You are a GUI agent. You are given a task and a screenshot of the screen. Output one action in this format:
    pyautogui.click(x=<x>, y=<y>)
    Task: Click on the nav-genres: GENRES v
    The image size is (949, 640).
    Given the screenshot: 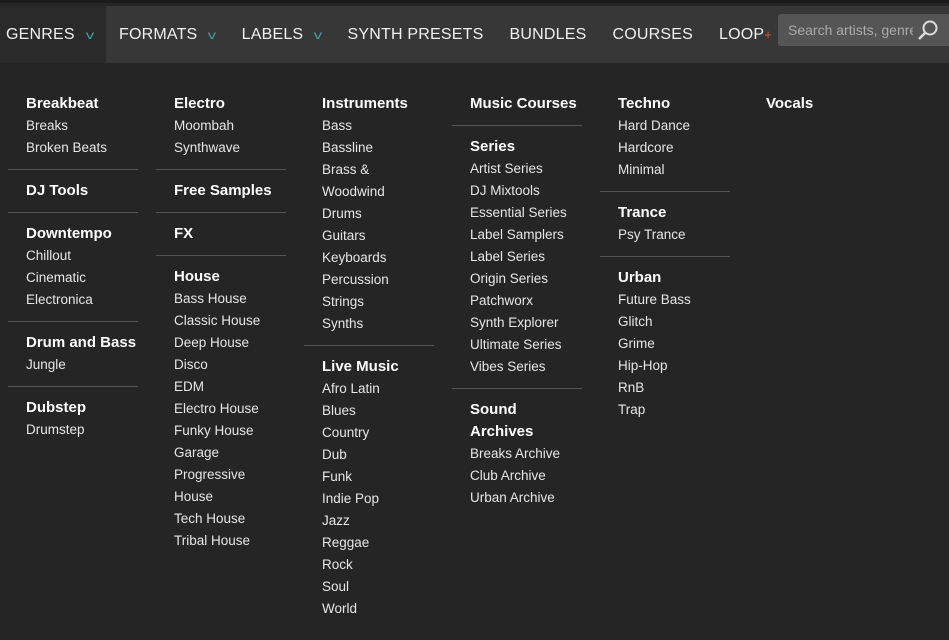 What is the action you would take?
    pyautogui.click(x=53, y=34)
    